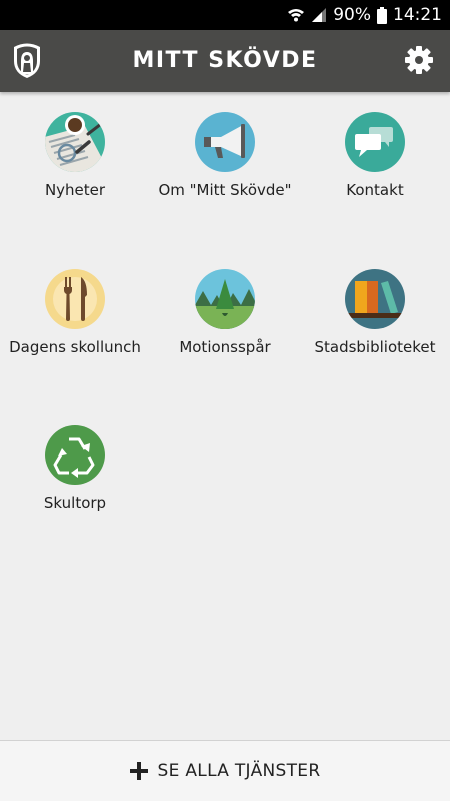 This screenshot has height=801, width=450. I want to click on plus-icon, so click(138, 771).